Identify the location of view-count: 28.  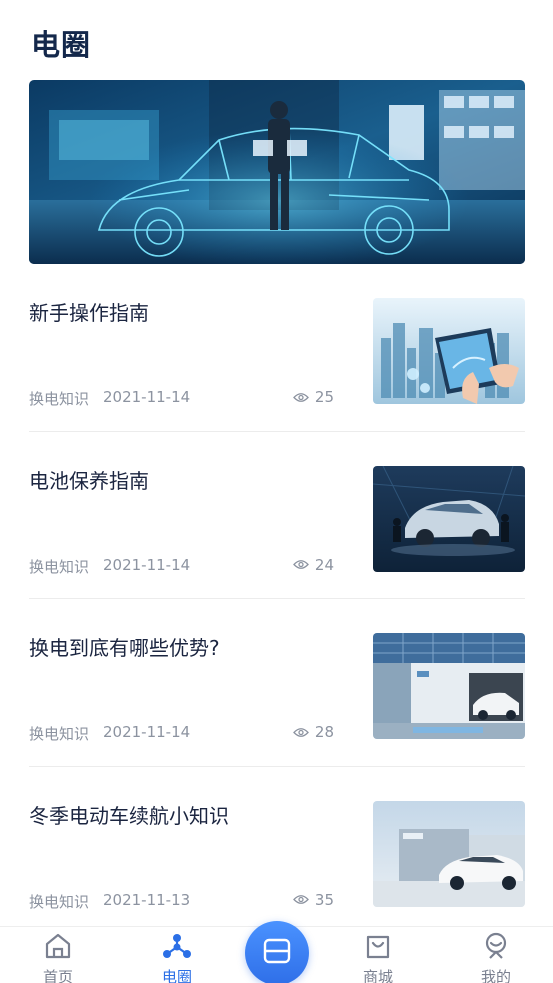
(324, 732).